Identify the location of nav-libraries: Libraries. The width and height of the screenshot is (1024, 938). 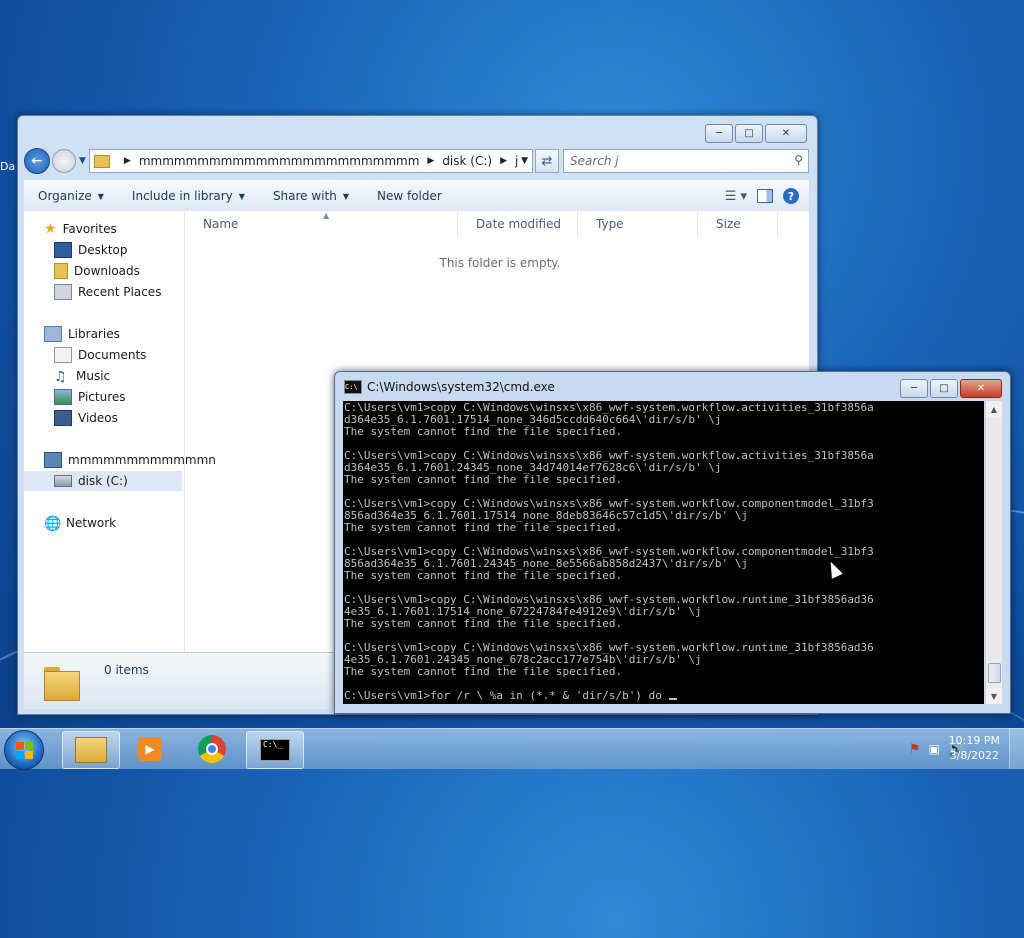
(82, 334).